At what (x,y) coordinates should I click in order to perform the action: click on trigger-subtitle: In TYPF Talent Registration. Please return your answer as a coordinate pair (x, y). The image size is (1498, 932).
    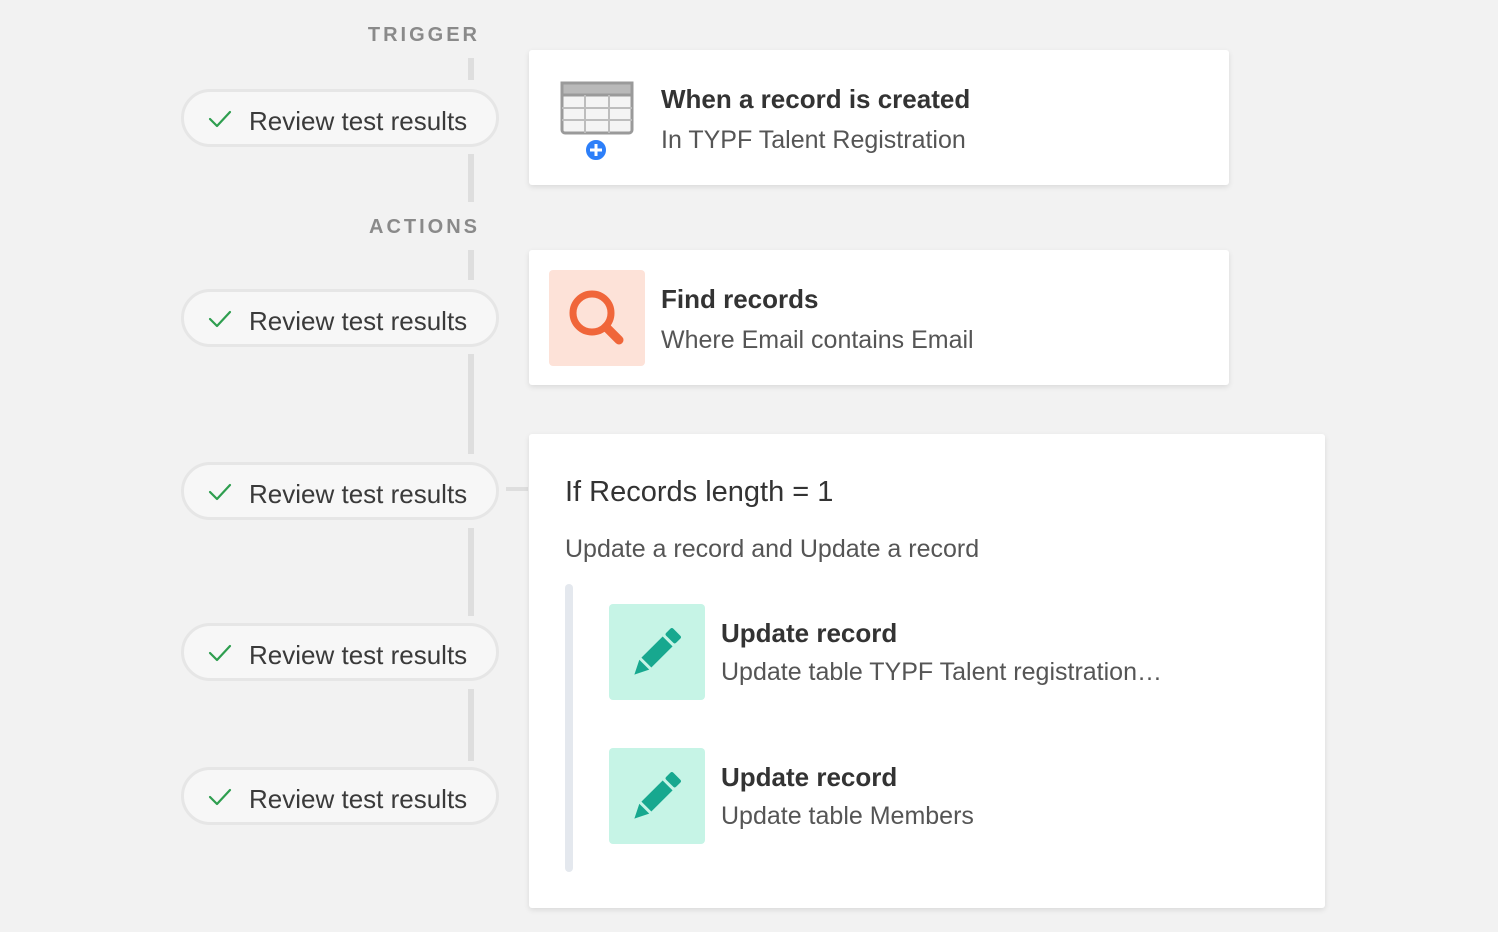
    Looking at the image, I should click on (813, 140).